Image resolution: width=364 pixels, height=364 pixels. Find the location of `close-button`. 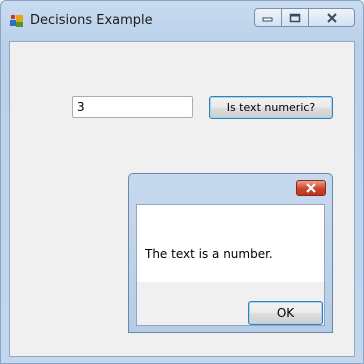

close-button is located at coordinates (332, 17).